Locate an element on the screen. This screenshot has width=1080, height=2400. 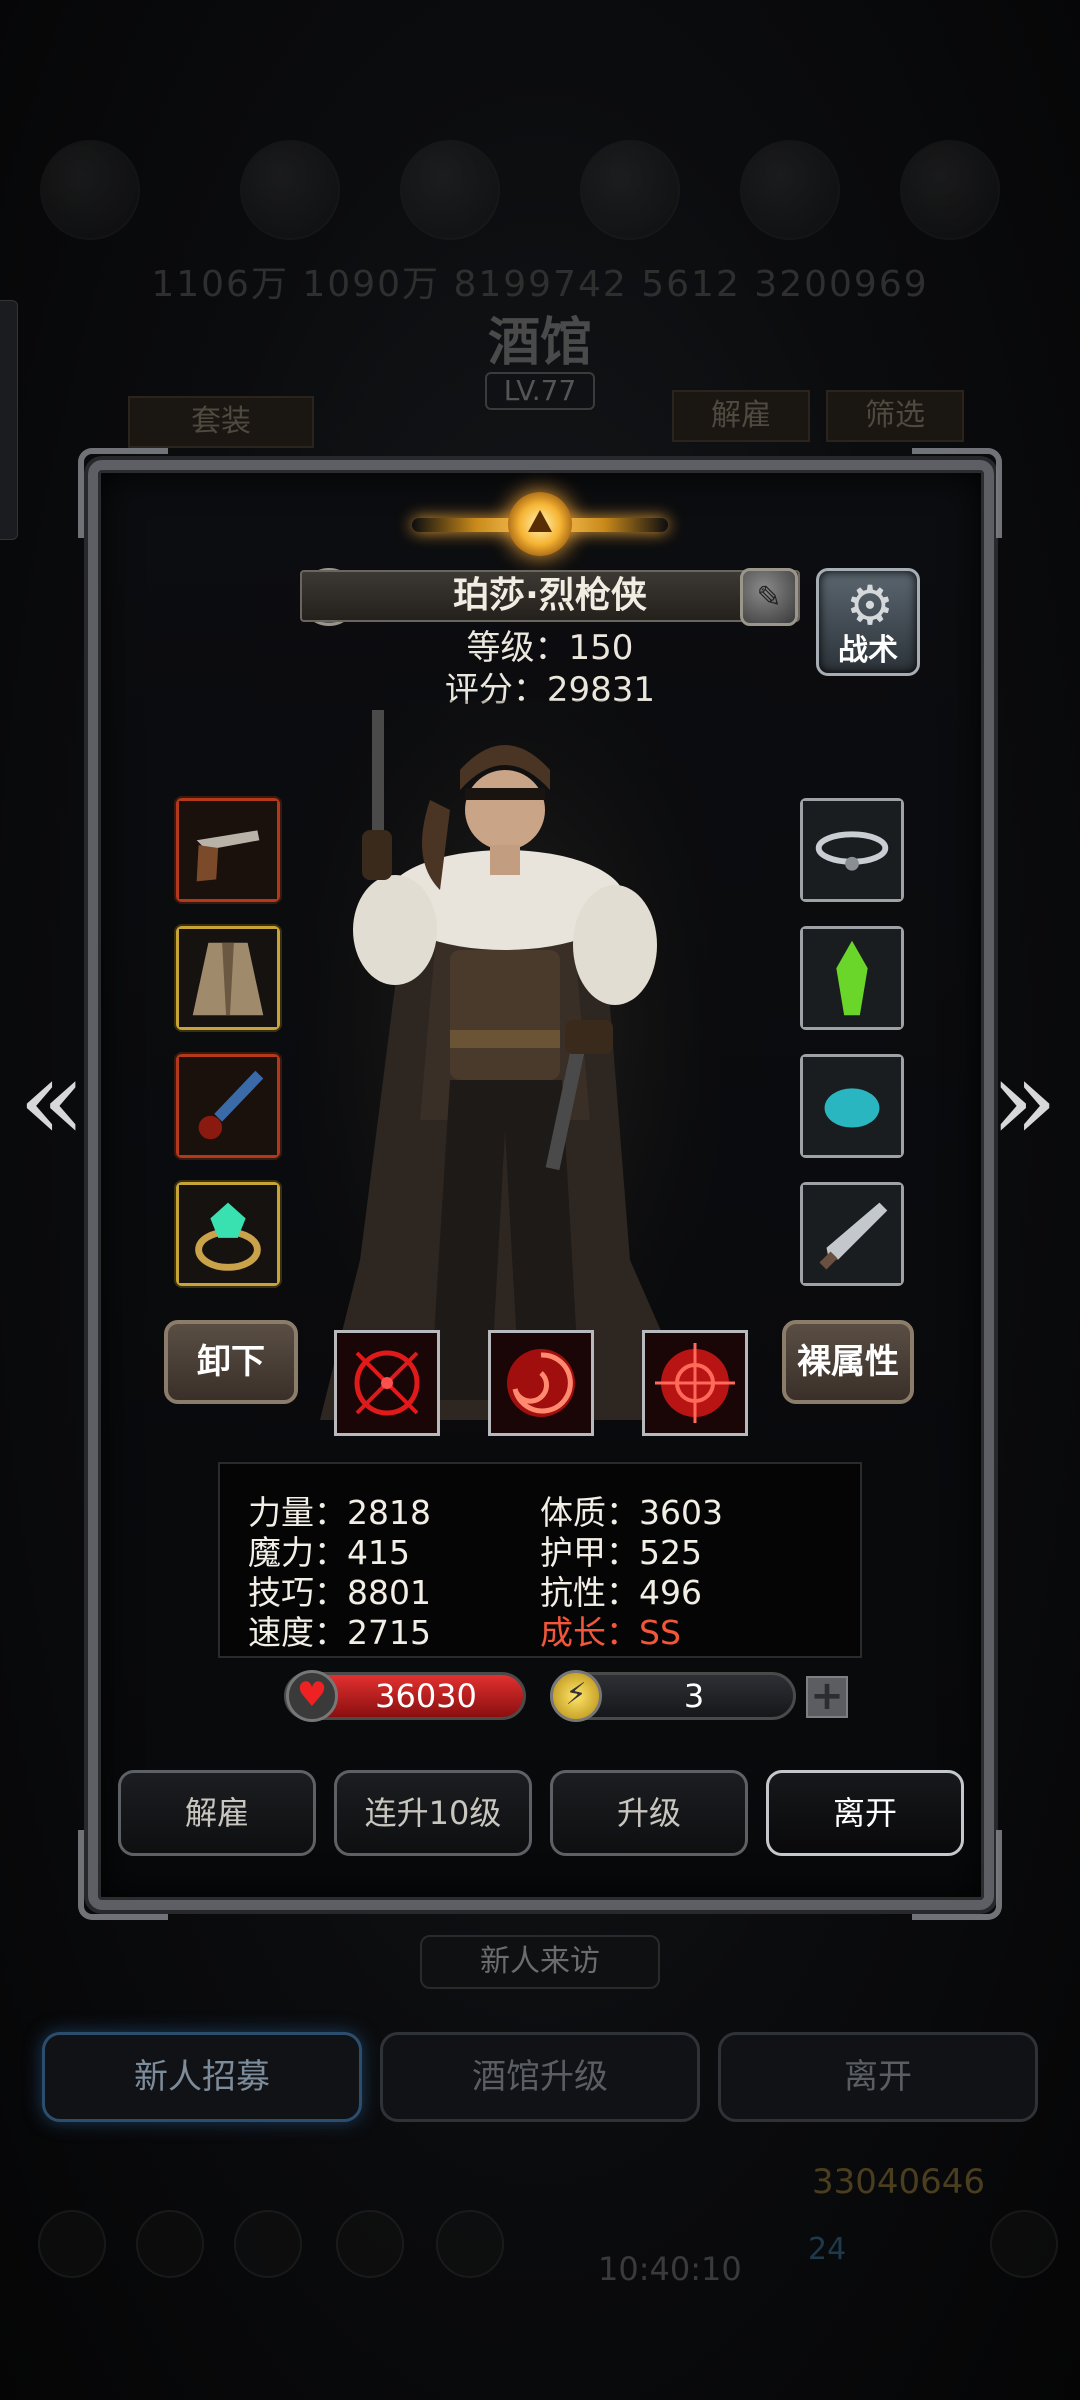
rename-edit-icon: ✎ is located at coordinates (769, 597).